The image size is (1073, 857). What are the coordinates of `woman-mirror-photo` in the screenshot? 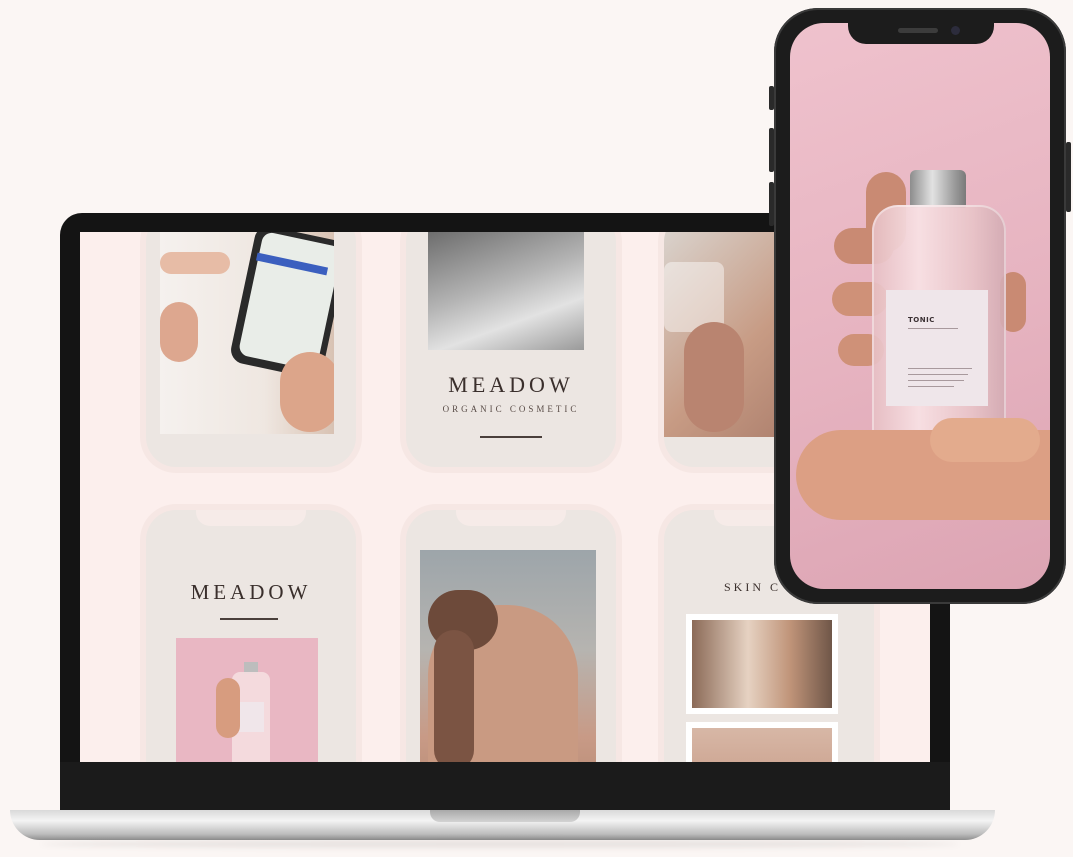 It's located at (762, 664).